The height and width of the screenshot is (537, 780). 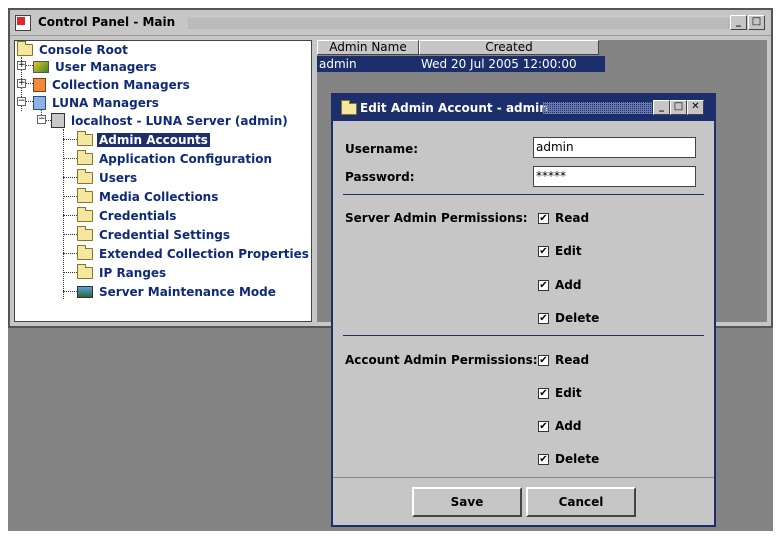 I want to click on username-label: Username:, so click(x=382, y=149).